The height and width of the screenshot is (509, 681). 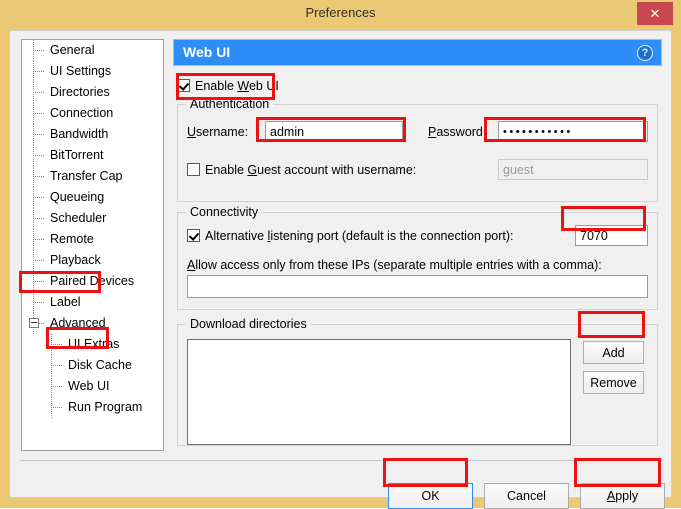 I want to click on guest-account-label: Enable Guest account with username:, so click(x=311, y=170).